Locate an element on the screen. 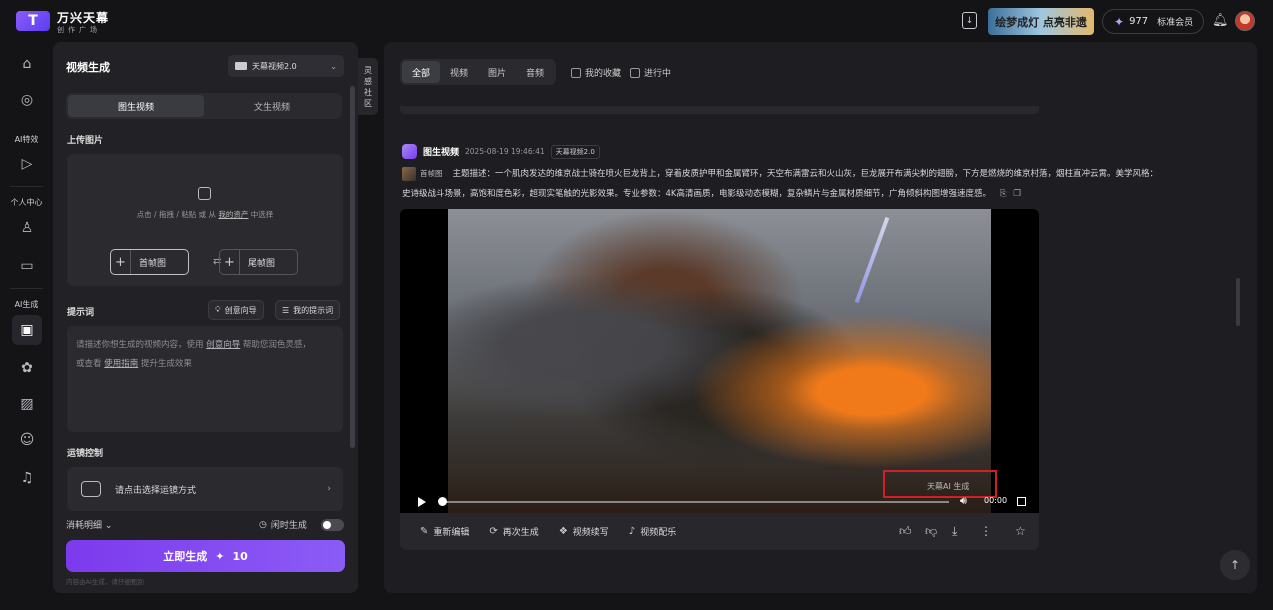  home-icon: ⌂ is located at coordinates (27, 64).